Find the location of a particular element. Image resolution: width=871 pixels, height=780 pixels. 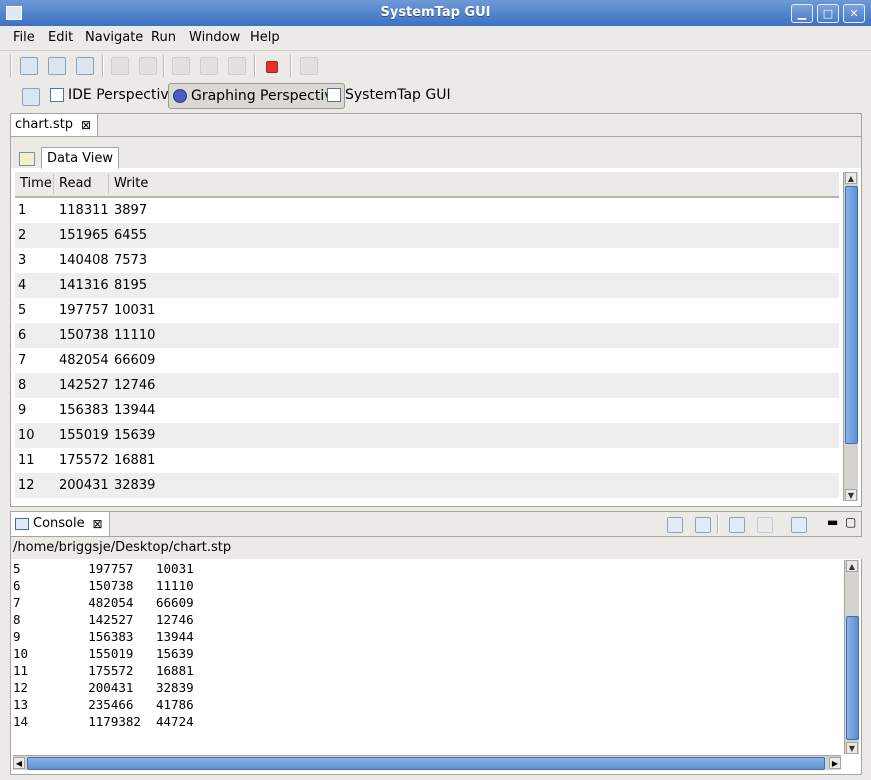

table-row: 5 197757 10031 is located at coordinates (427, 310).